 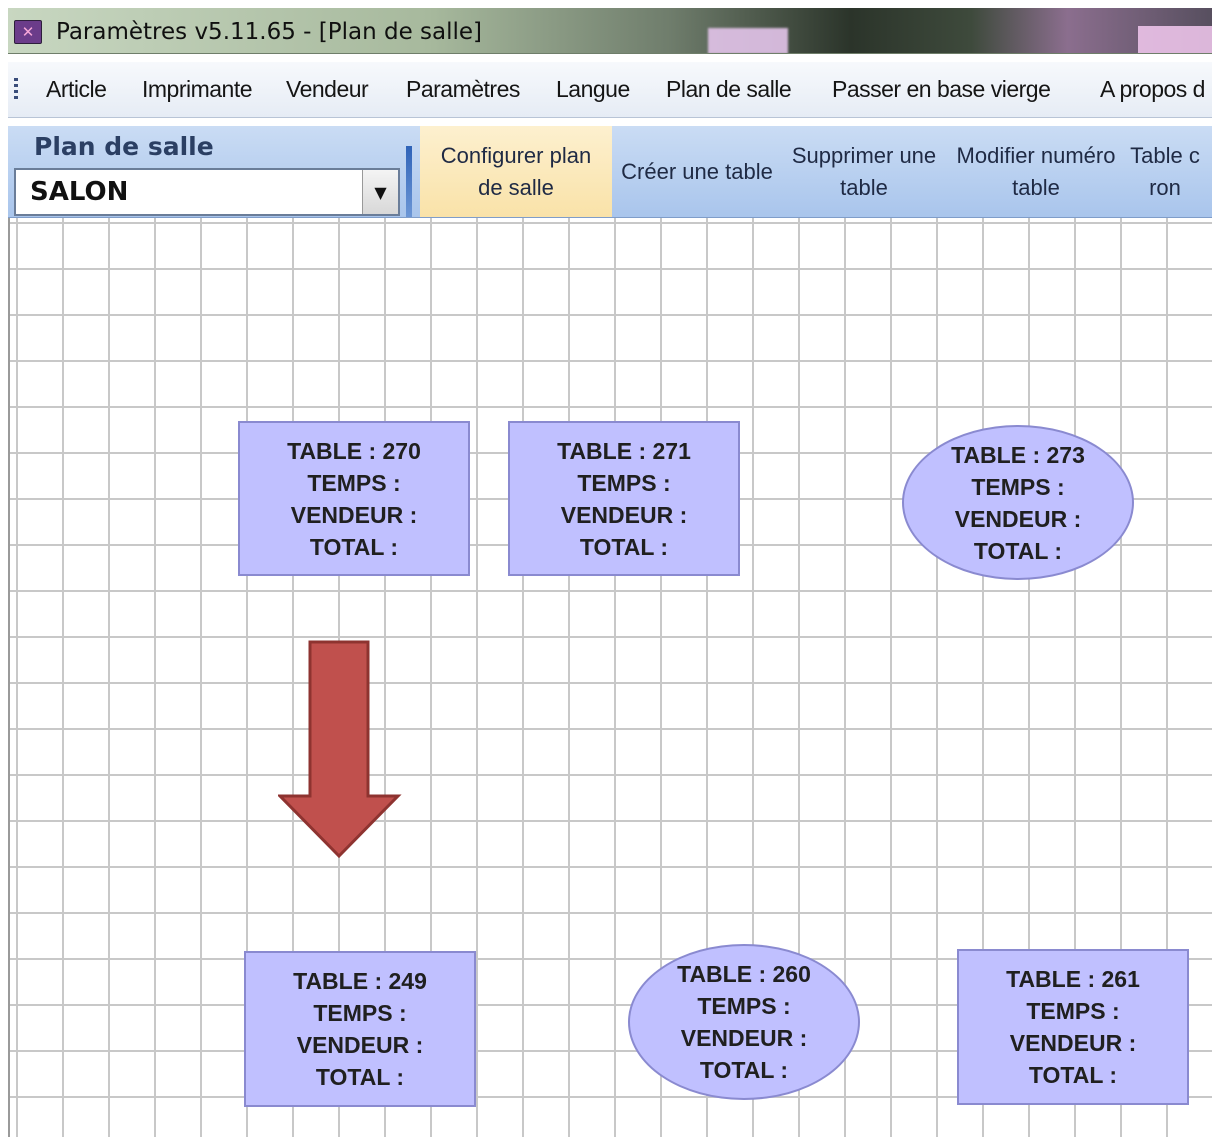 I want to click on chevron-down-icon: ▼, so click(x=380, y=192).